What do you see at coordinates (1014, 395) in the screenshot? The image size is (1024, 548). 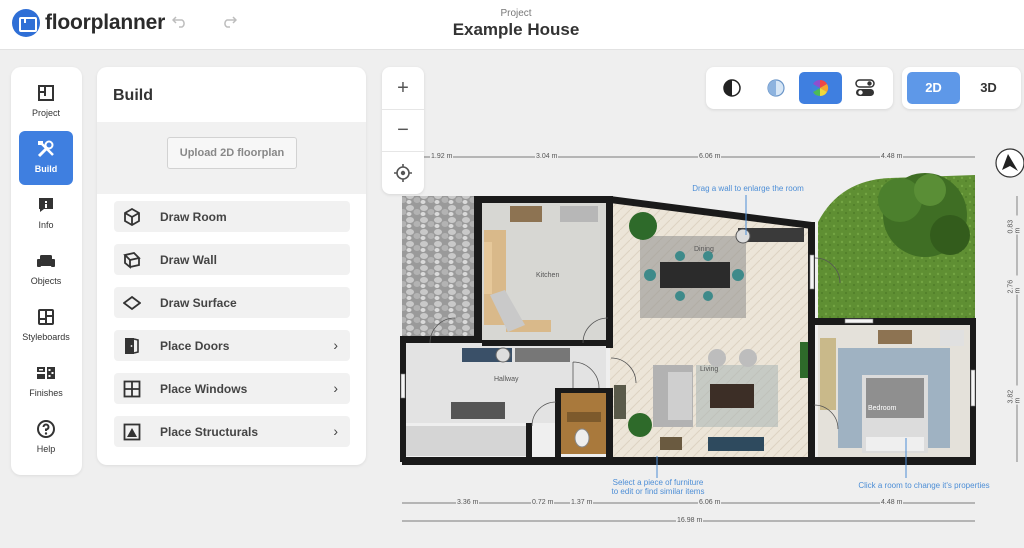 I see `dimension-label: 3.82 m` at bounding box center [1014, 395].